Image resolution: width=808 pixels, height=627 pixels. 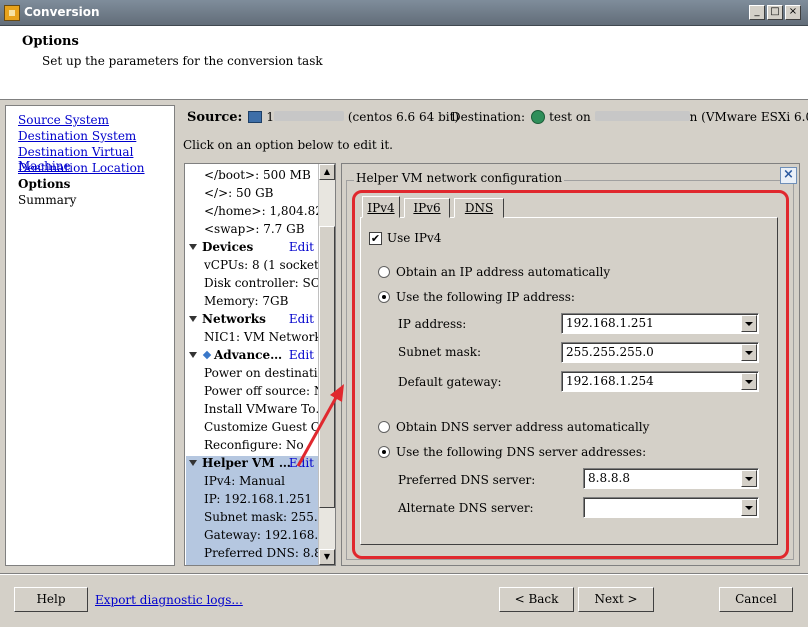 I want to click on nav-options: Options, so click(x=44, y=184).